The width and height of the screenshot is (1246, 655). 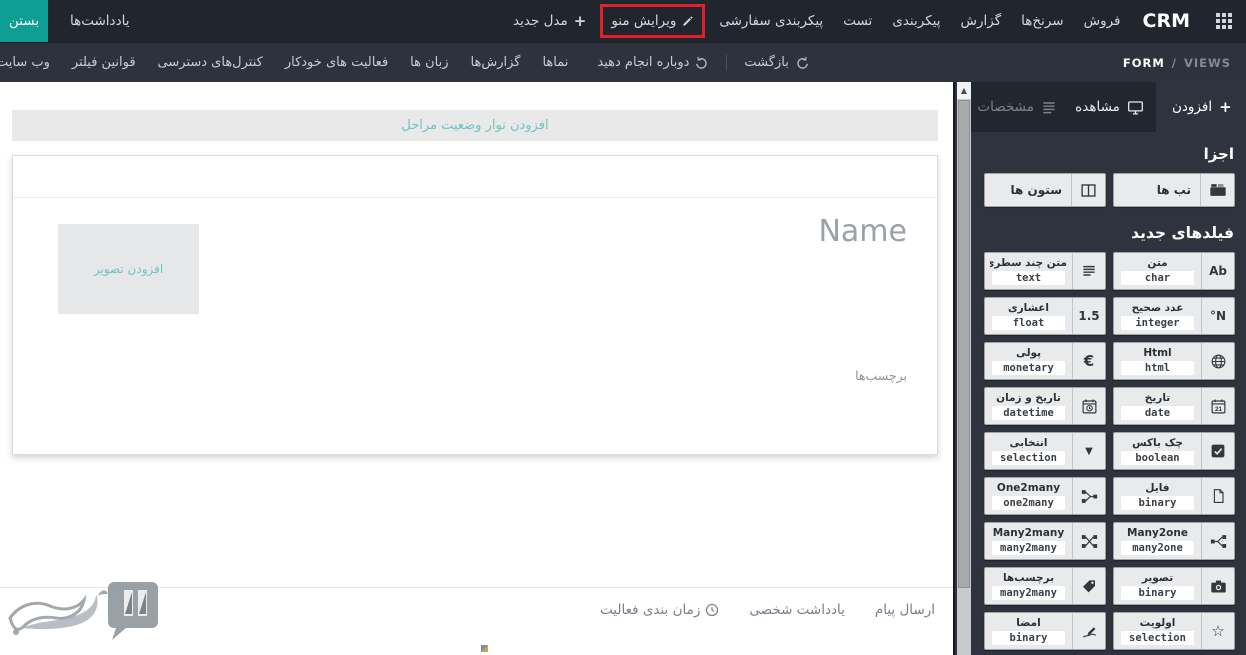 What do you see at coordinates (857, 21) in the screenshot?
I see `menu-test: تست` at bounding box center [857, 21].